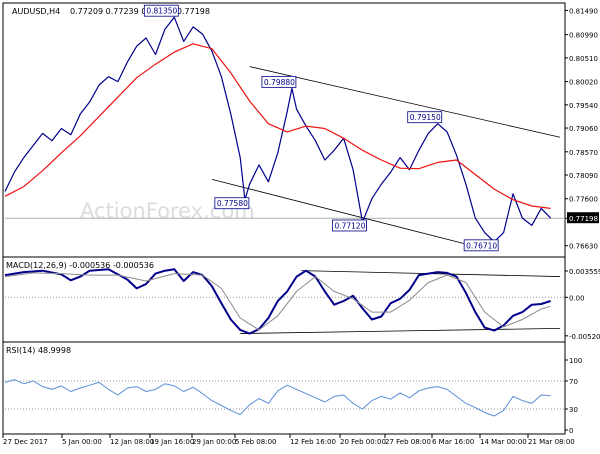 This screenshot has width=600, height=454. What do you see at coordinates (583, 200) in the screenshot?
I see `y-tick-label: 0.77600` at bounding box center [583, 200].